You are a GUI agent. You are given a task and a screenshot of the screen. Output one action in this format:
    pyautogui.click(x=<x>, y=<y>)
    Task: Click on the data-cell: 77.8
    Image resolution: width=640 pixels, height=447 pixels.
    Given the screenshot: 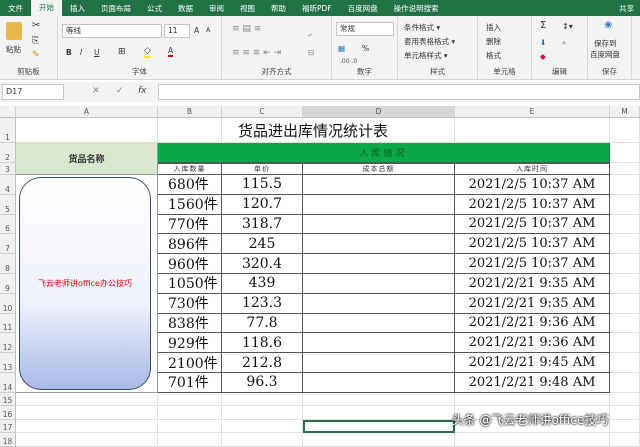 What is the action you would take?
    pyautogui.click(x=262, y=323)
    